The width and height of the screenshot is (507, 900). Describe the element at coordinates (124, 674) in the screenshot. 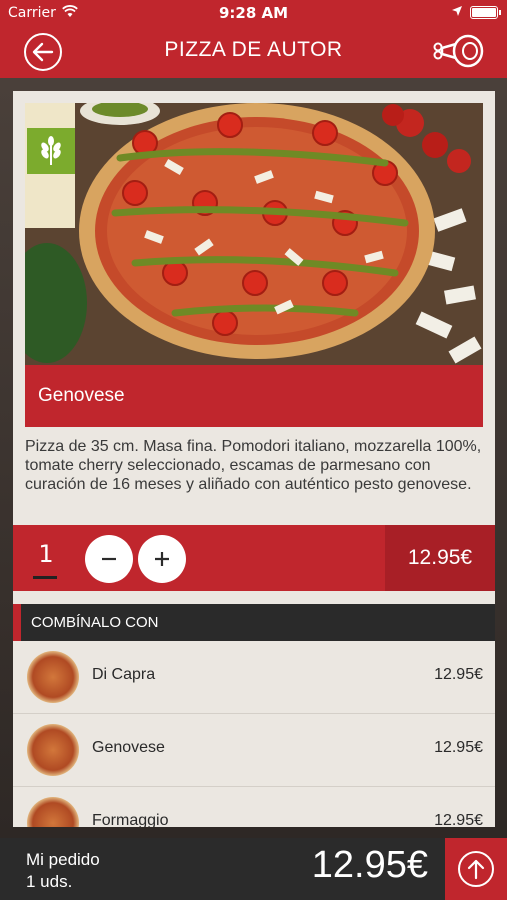

I see `list-item-name: Di Capra` at that location.